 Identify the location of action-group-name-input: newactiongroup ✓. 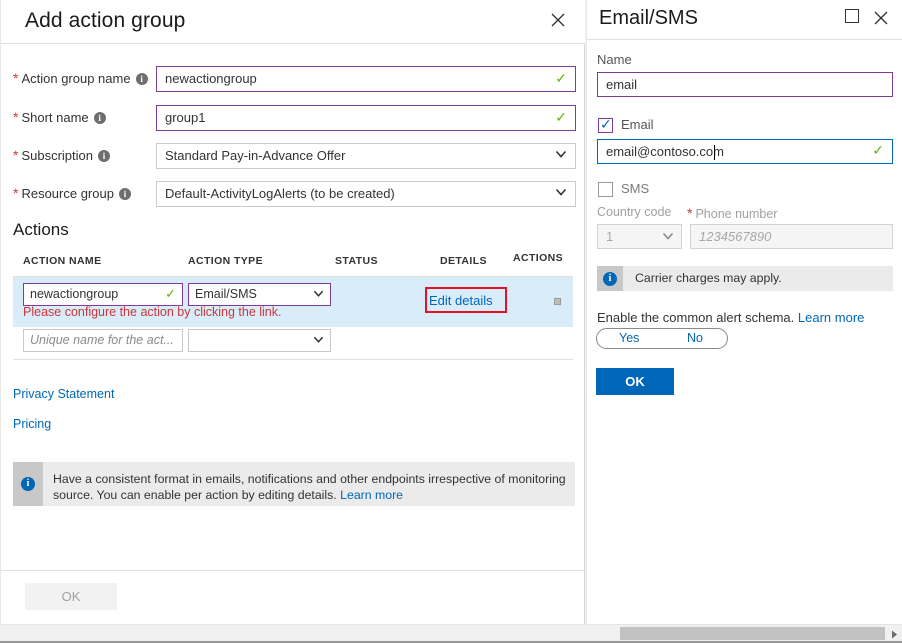
(366, 79).